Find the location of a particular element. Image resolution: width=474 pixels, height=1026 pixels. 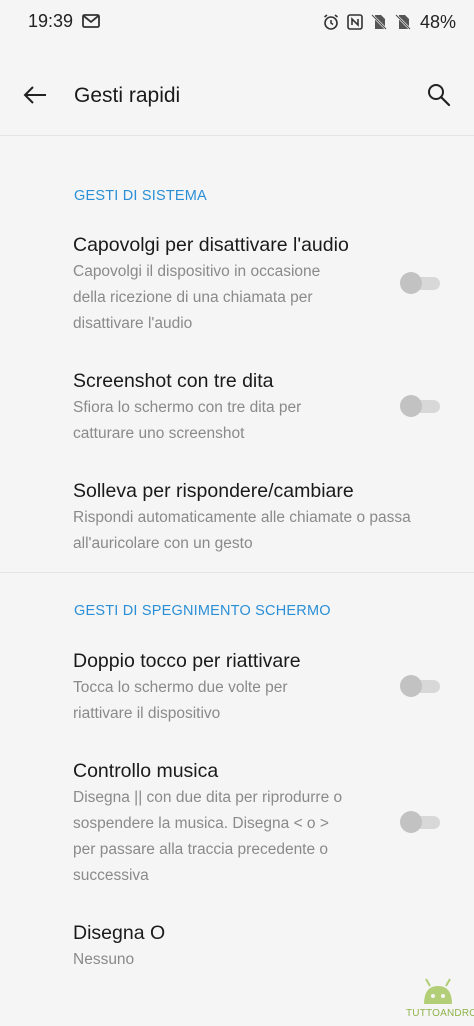

section-header-screen-off: GESTI DI SPEGNIMENTO SCHERMO is located at coordinates (202, 611).